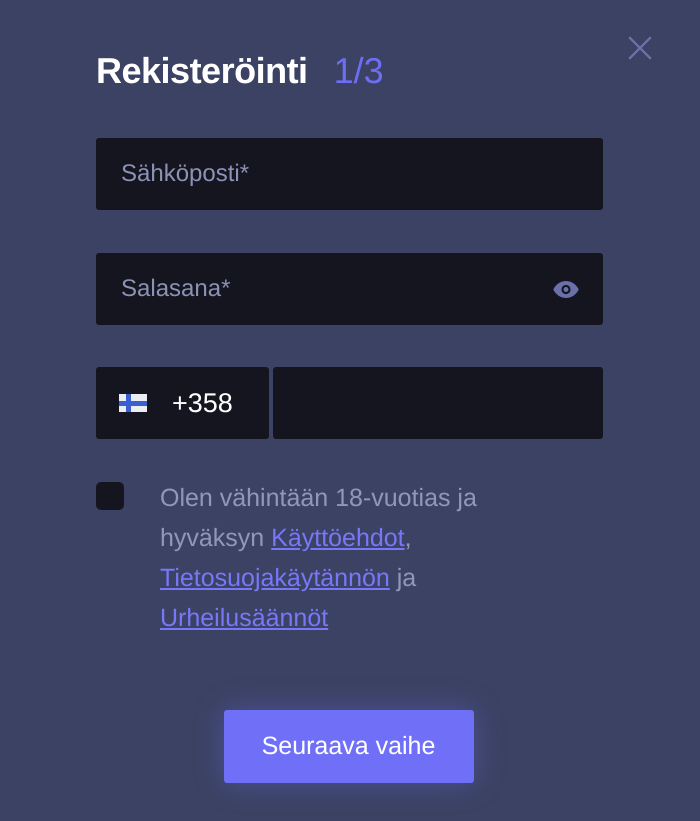 The width and height of the screenshot is (700, 821). Describe the element at coordinates (133, 403) in the screenshot. I see `flag-icon` at that location.